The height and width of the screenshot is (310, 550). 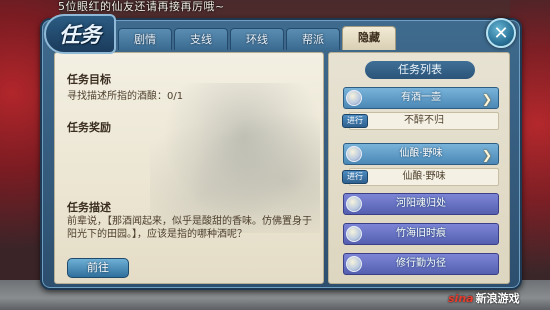 I want to click on tab-side: 支线, so click(x=201, y=39).